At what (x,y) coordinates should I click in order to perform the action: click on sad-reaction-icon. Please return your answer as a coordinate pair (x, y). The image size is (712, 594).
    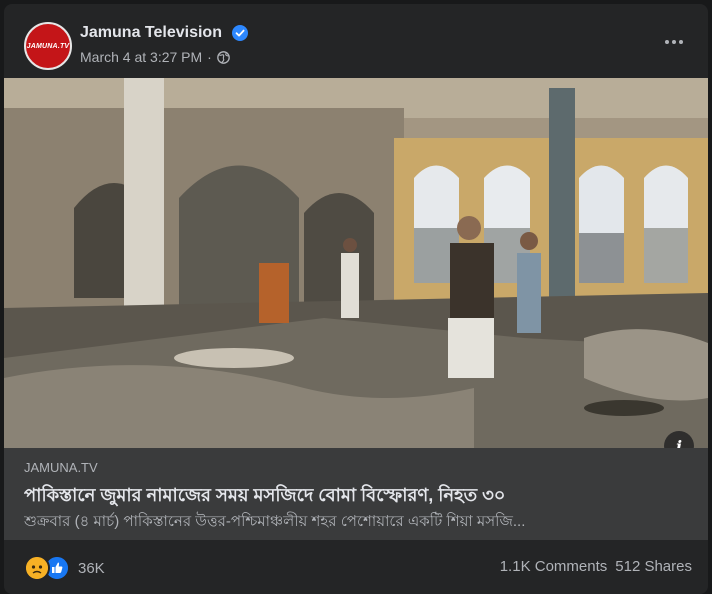
    Looking at the image, I should click on (37, 568).